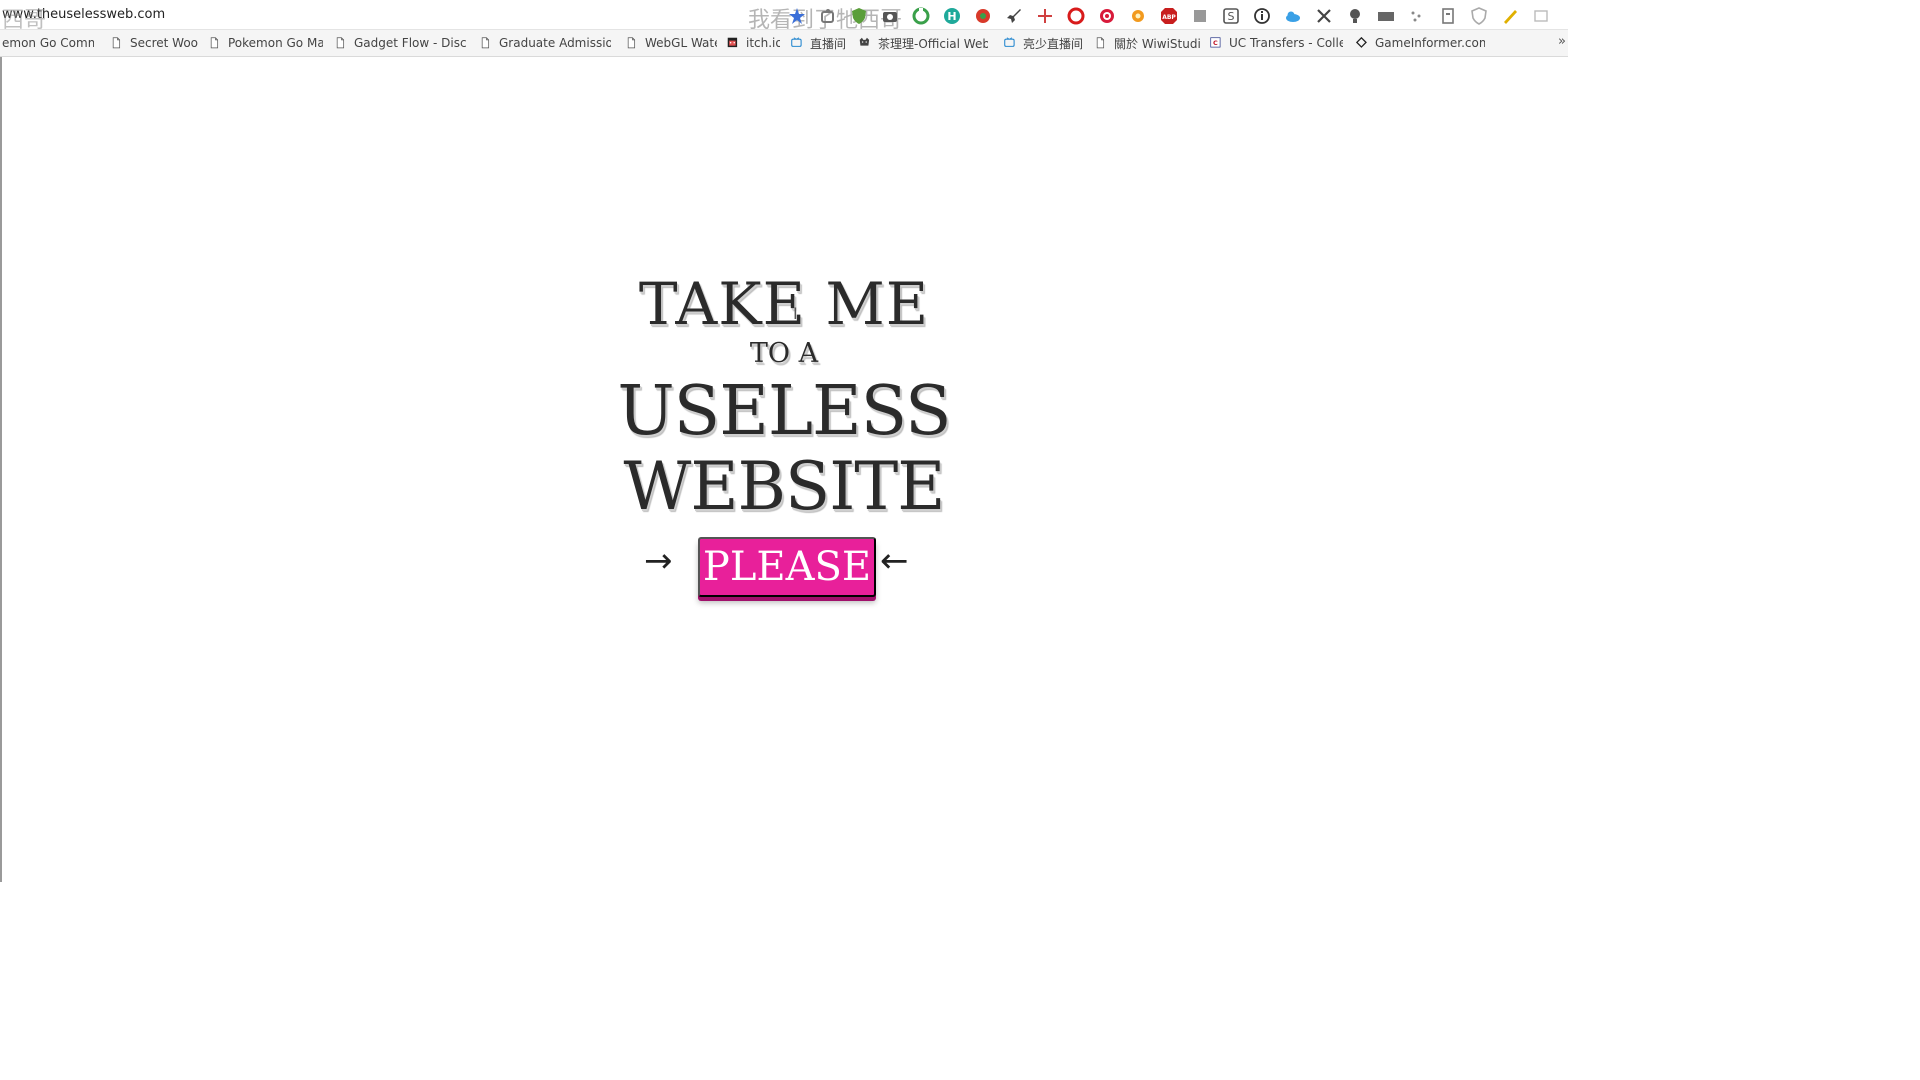 This screenshot has height=1080, width=1920. I want to click on recycle-icon, so click(920, 16).